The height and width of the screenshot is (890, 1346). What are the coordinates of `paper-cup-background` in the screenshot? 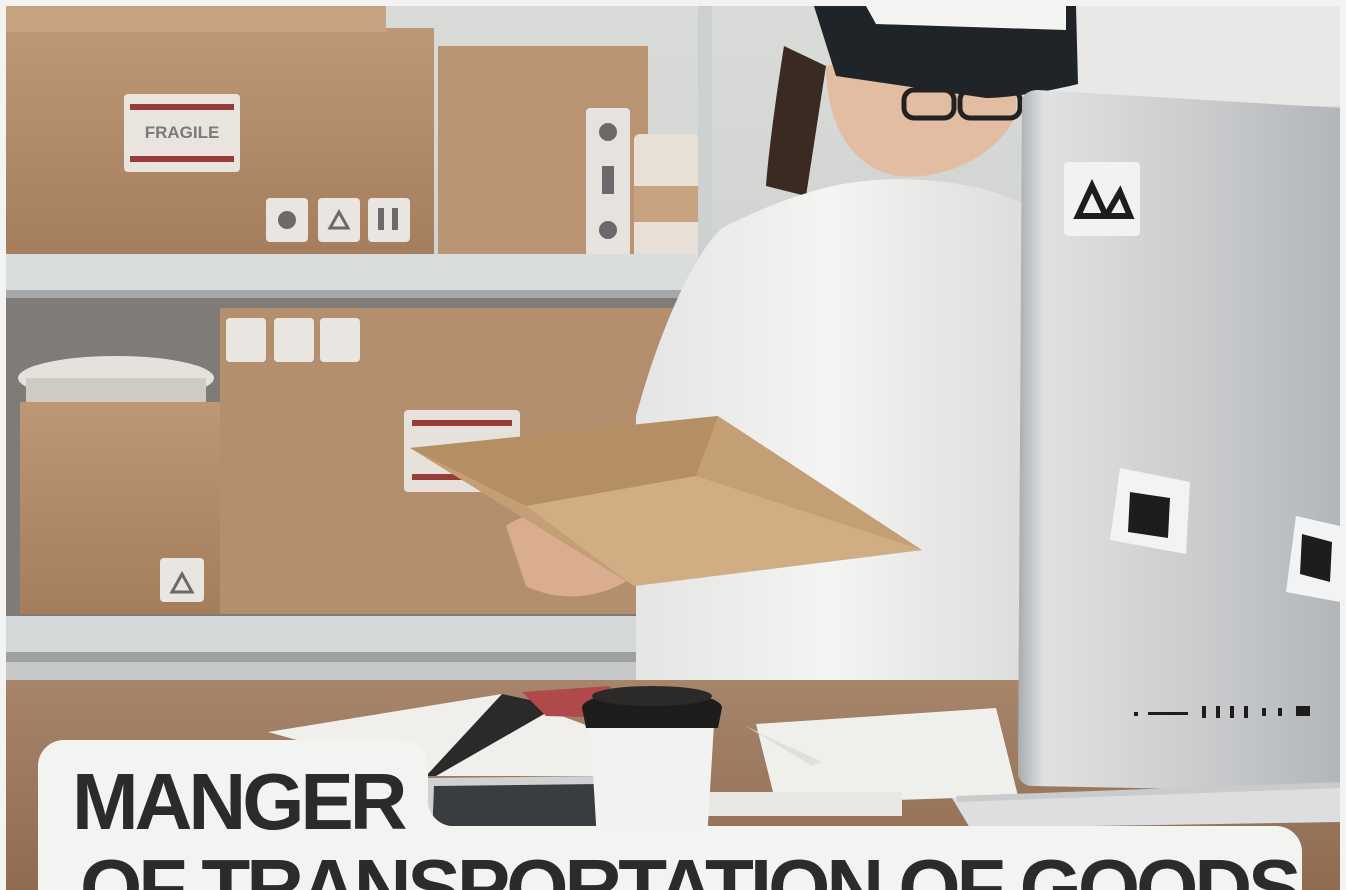 It's located at (667, 197).